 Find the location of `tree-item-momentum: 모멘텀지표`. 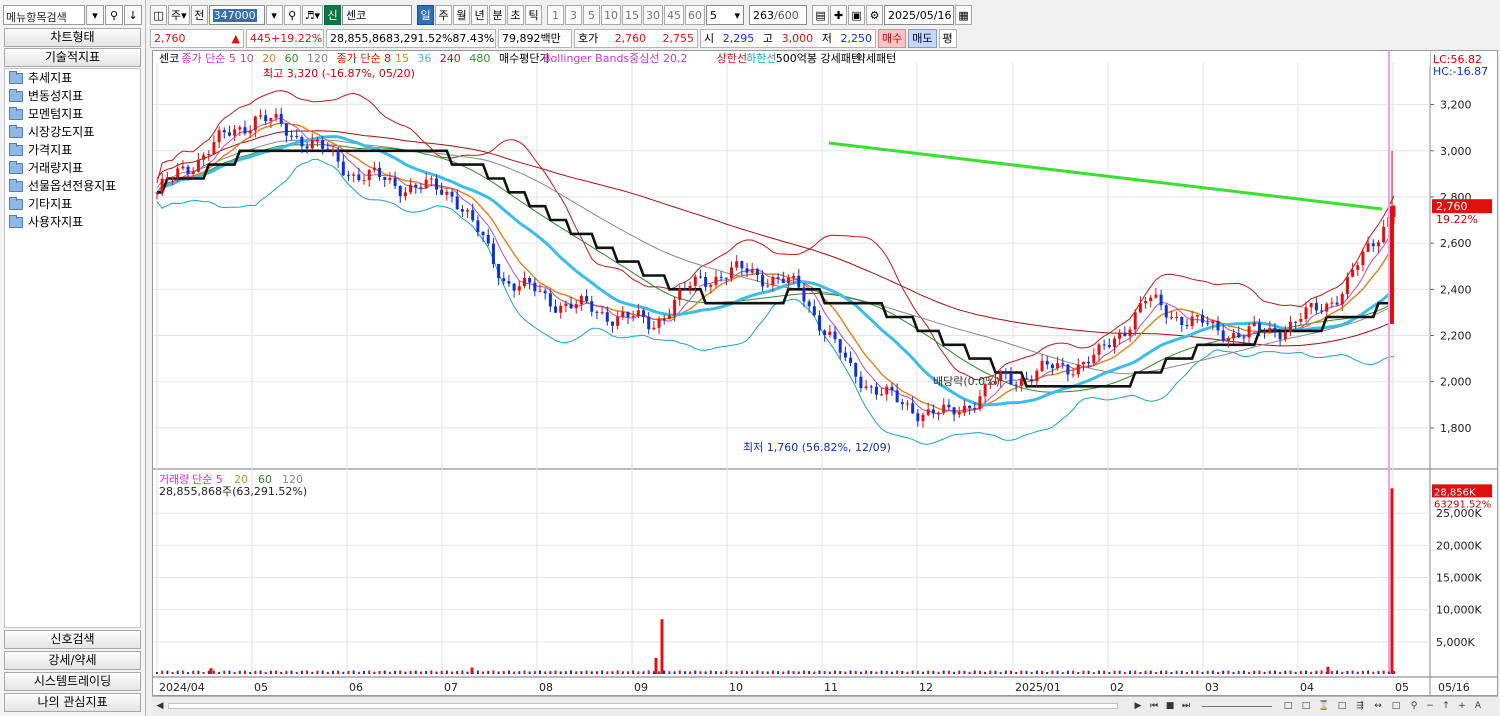

tree-item-momentum: 모멘텀지표 is located at coordinates (72, 114).